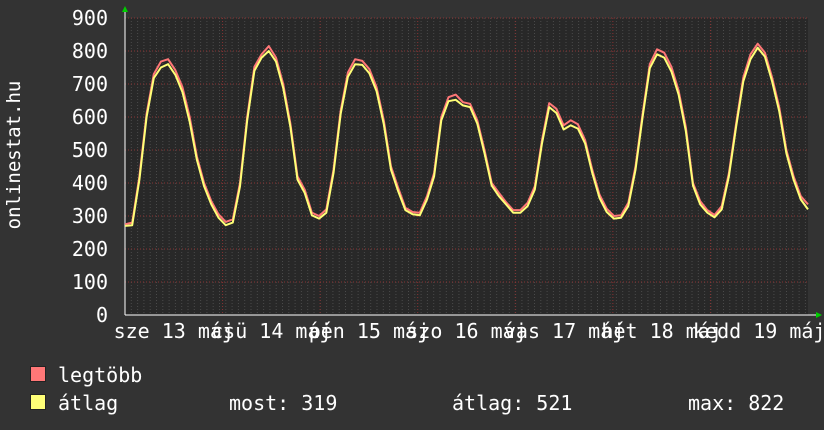 Image resolution: width=824 pixels, height=430 pixels. What do you see at coordinates (90, 51) in the screenshot?
I see `y-tick-label: 800` at bounding box center [90, 51].